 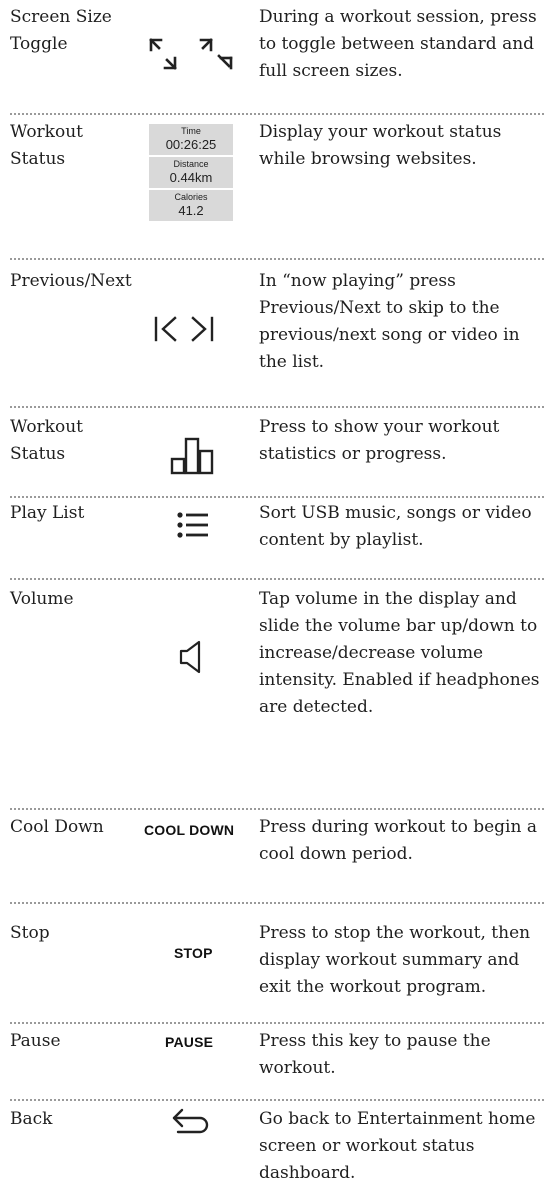 What do you see at coordinates (189, 1042) in the screenshot?
I see `pause-button-icon: PAUSE` at bounding box center [189, 1042].